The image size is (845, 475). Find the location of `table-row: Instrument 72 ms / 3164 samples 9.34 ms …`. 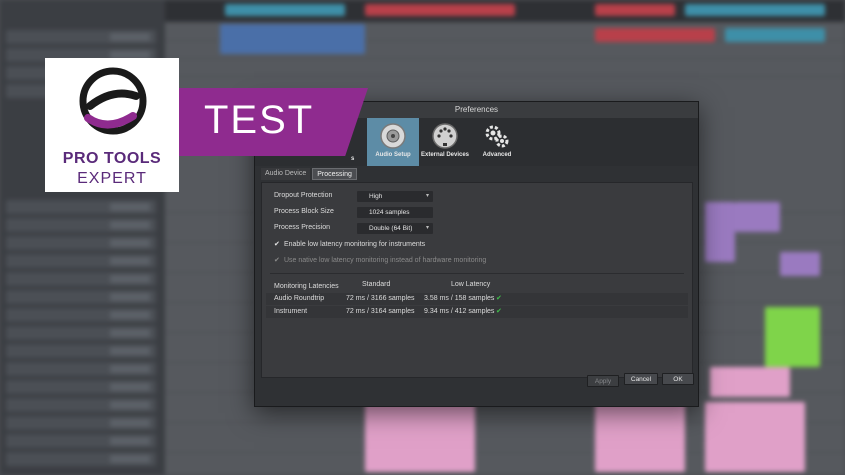

table-row: Instrument 72 ms / 3164 samples 9.34 ms … is located at coordinates (477, 312).